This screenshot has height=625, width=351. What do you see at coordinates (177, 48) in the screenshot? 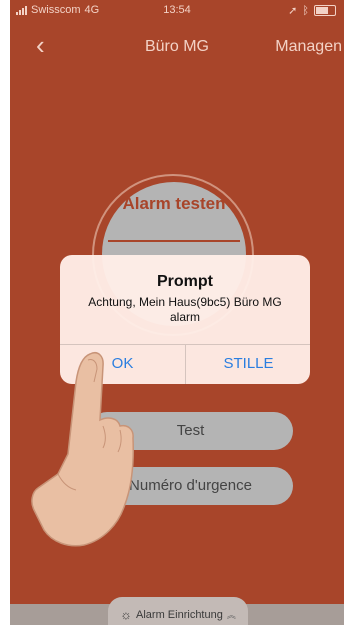
I see `nav-bar: ‹ Büro MG Managen` at bounding box center [177, 48].